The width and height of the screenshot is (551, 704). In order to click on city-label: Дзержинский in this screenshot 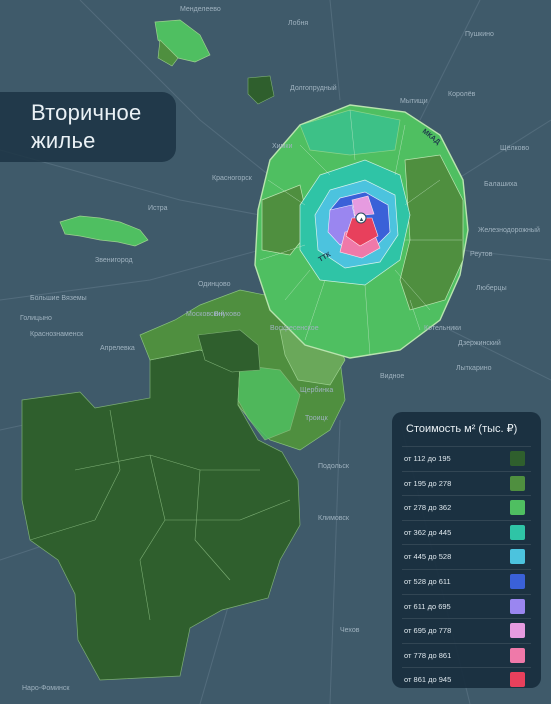, I will do `click(479, 343)`.